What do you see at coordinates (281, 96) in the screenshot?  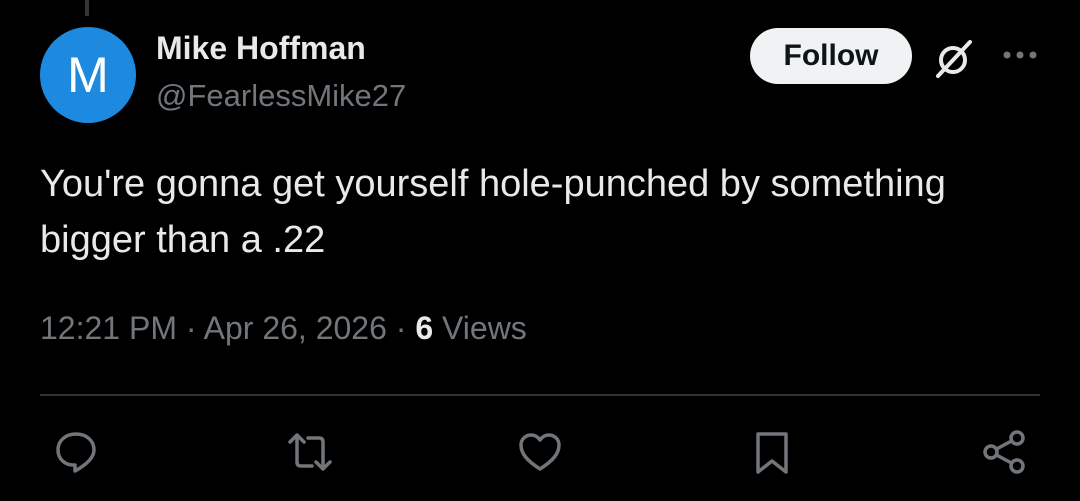 I see `author-handle: @FearlessMike27` at bounding box center [281, 96].